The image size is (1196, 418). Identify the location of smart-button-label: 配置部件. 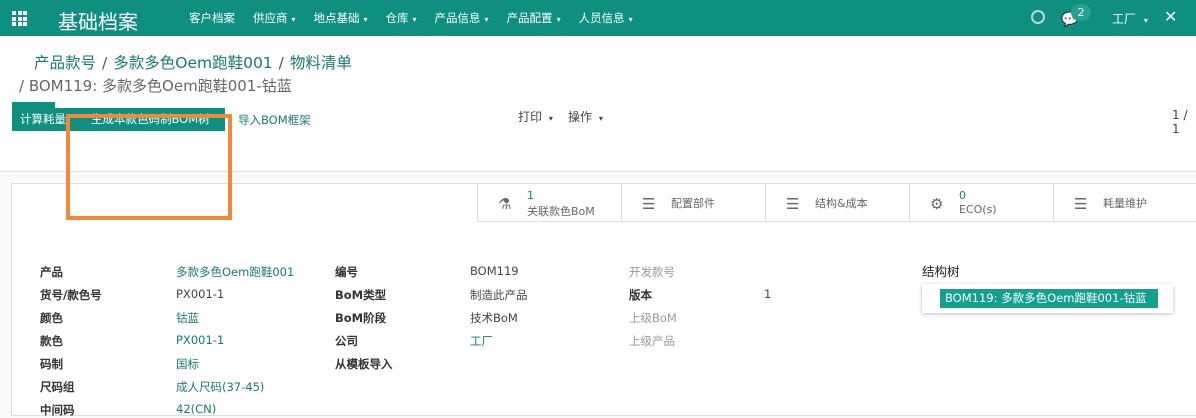
(693, 203).